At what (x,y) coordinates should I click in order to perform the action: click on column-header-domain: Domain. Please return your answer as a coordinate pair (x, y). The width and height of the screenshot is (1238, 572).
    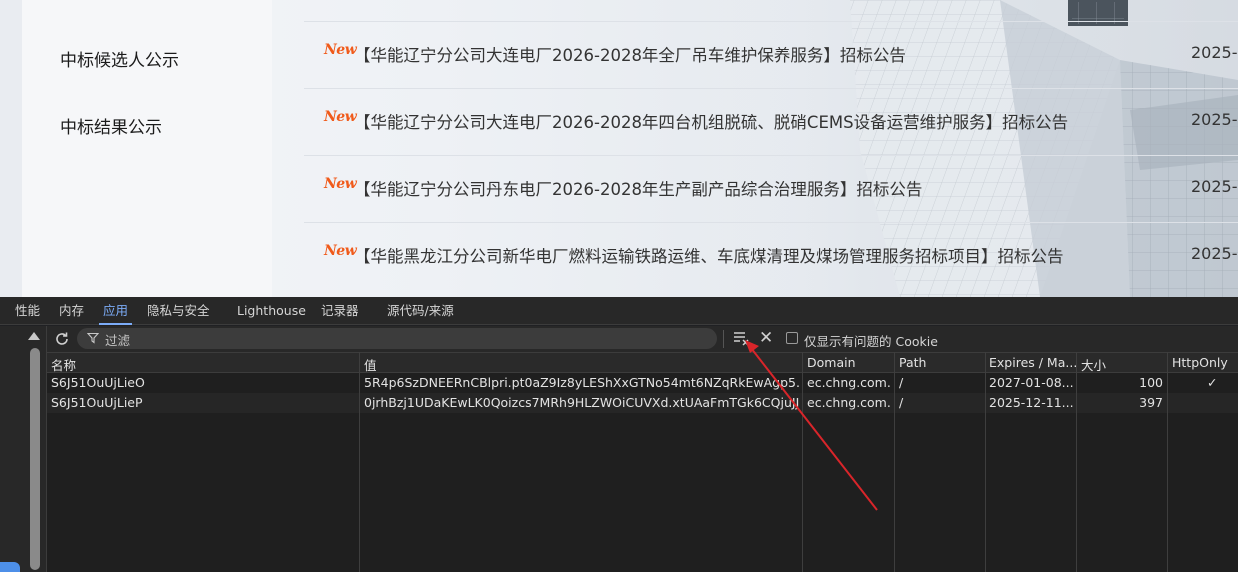
    Looking at the image, I should click on (849, 362).